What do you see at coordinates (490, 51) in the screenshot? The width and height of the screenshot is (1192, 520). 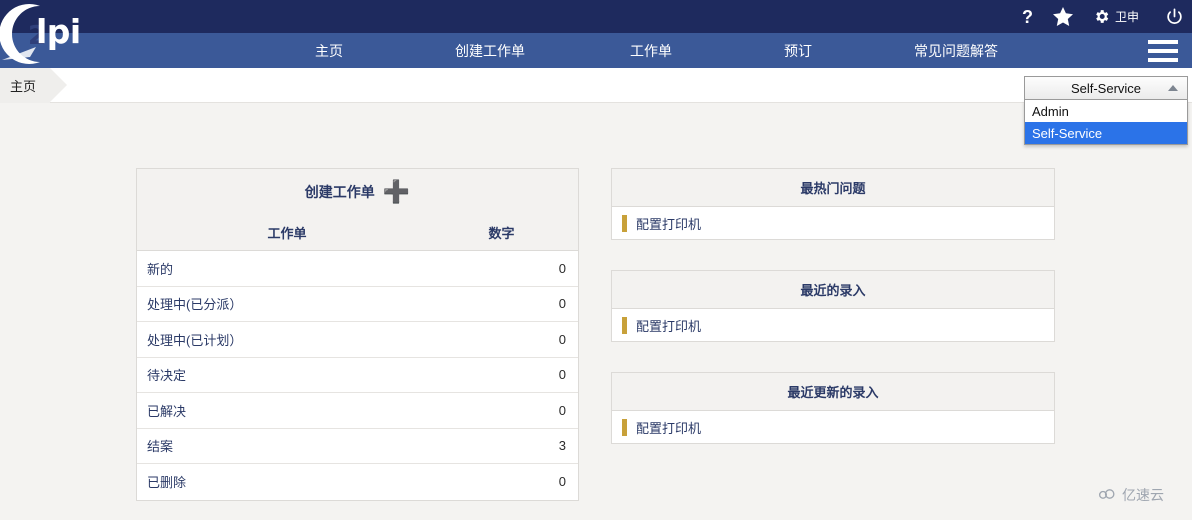 I see `nav-item-create: 创建工作单` at bounding box center [490, 51].